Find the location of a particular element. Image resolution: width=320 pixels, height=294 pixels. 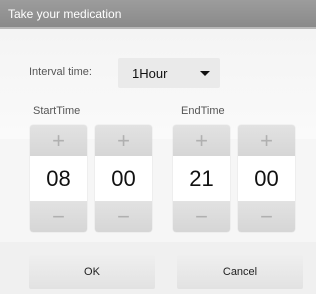

end-time-label: EndTime is located at coordinates (203, 111).